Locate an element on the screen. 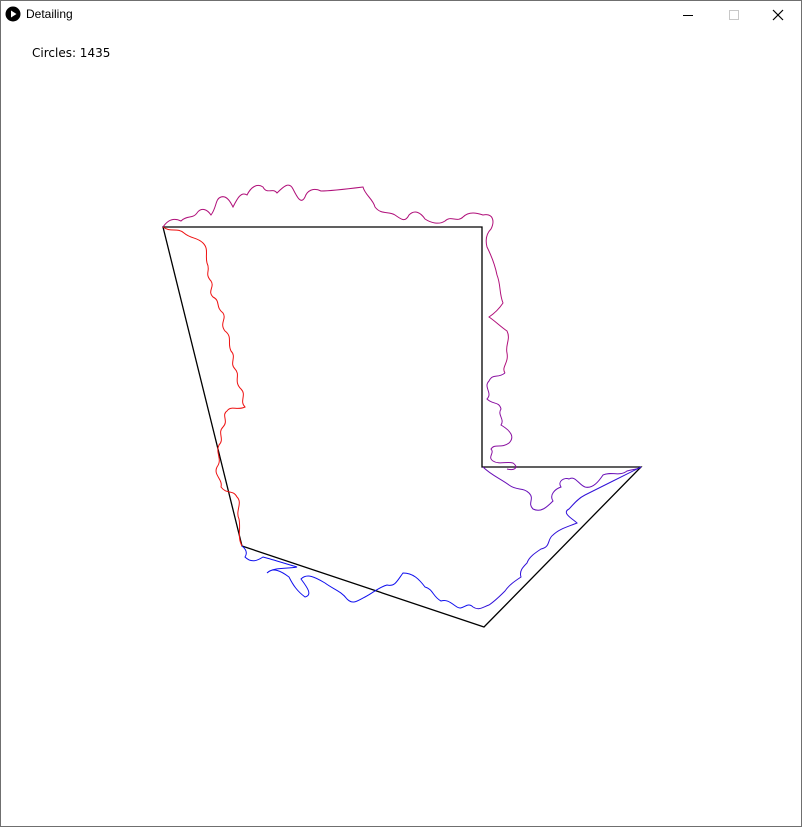 The height and width of the screenshot is (827, 802). detail-path-inner-right is located at coordinates (501, 421).